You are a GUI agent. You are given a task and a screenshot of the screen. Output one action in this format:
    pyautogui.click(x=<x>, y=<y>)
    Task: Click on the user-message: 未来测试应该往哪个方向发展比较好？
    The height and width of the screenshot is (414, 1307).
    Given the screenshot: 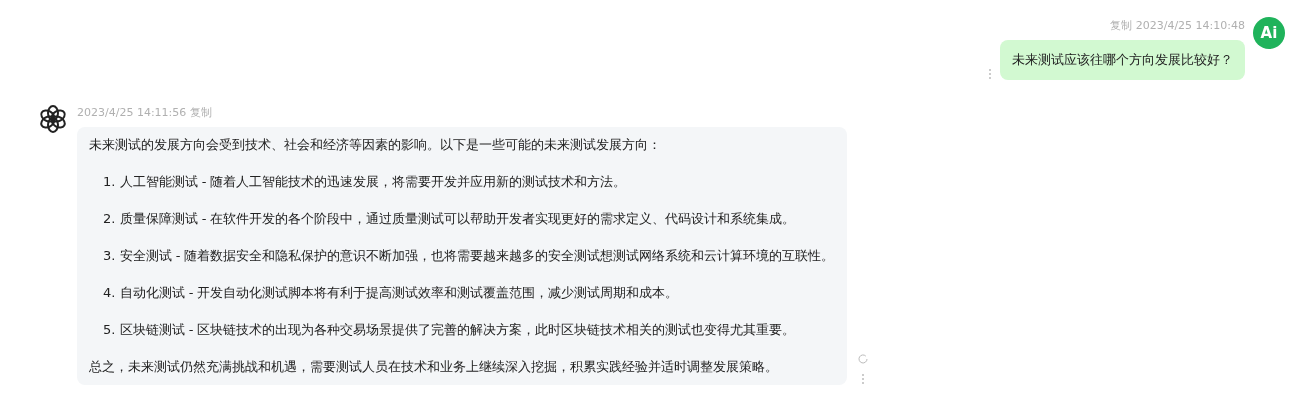 What is the action you would take?
    pyautogui.click(x=1122, y=60)
    